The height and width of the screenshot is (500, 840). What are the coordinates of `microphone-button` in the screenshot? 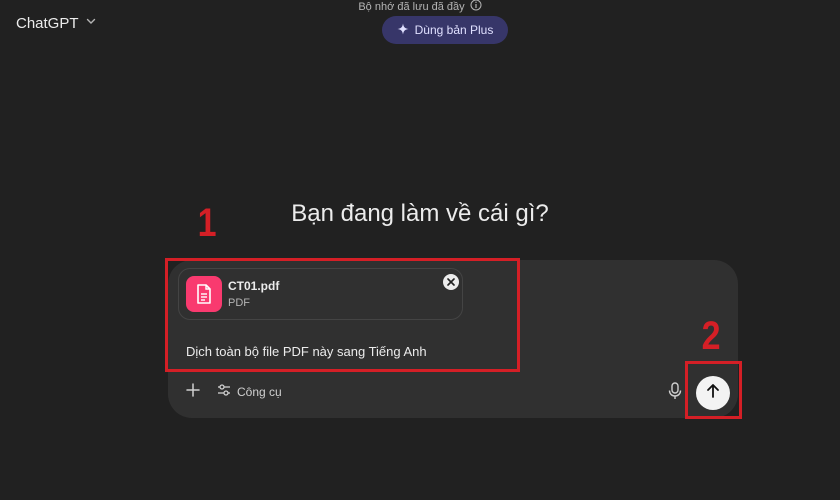 It's located at (675, 393).